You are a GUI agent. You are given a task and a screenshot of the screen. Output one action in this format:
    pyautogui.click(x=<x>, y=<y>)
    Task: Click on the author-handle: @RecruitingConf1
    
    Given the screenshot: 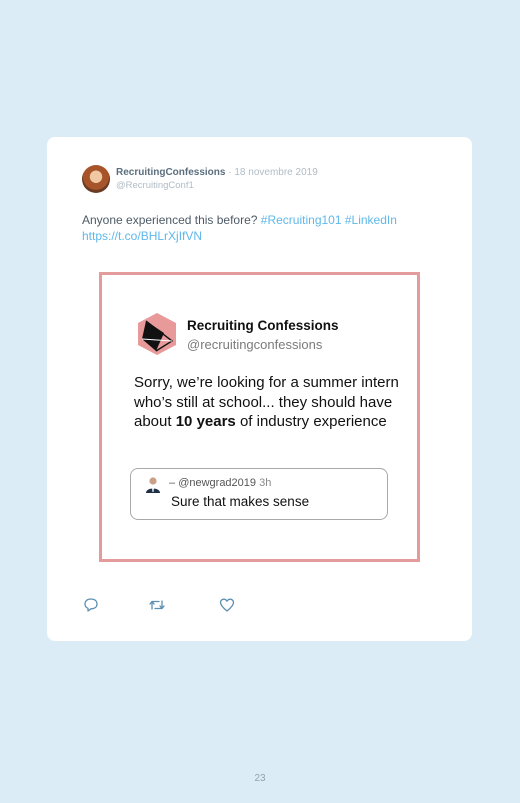 What is the action you would take?
    pyautogui.click(x=155, y=185)
    